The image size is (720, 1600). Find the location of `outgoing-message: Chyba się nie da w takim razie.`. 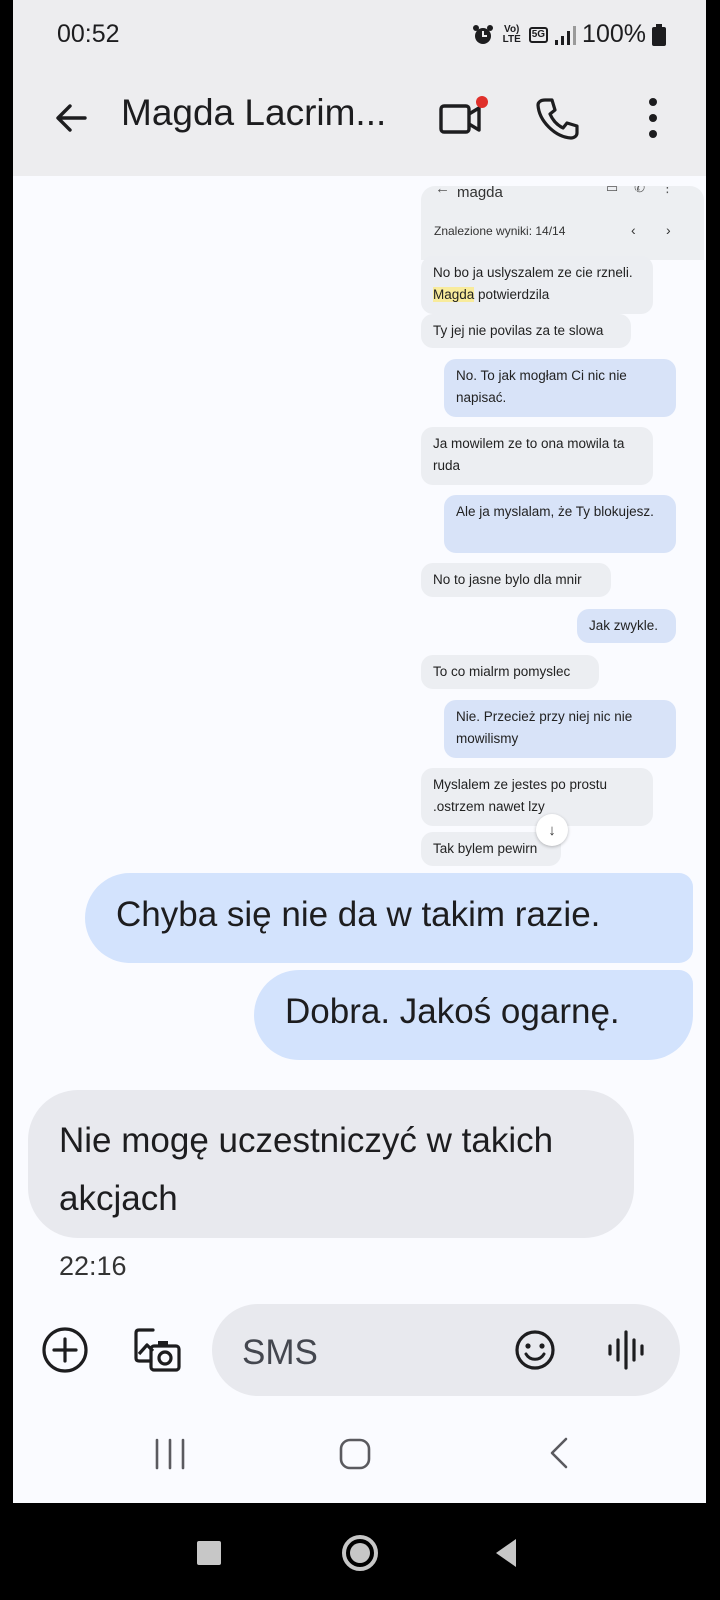

outgoing-message: Chyba się nie da w takim razie. is located at coordinates (389, 918).